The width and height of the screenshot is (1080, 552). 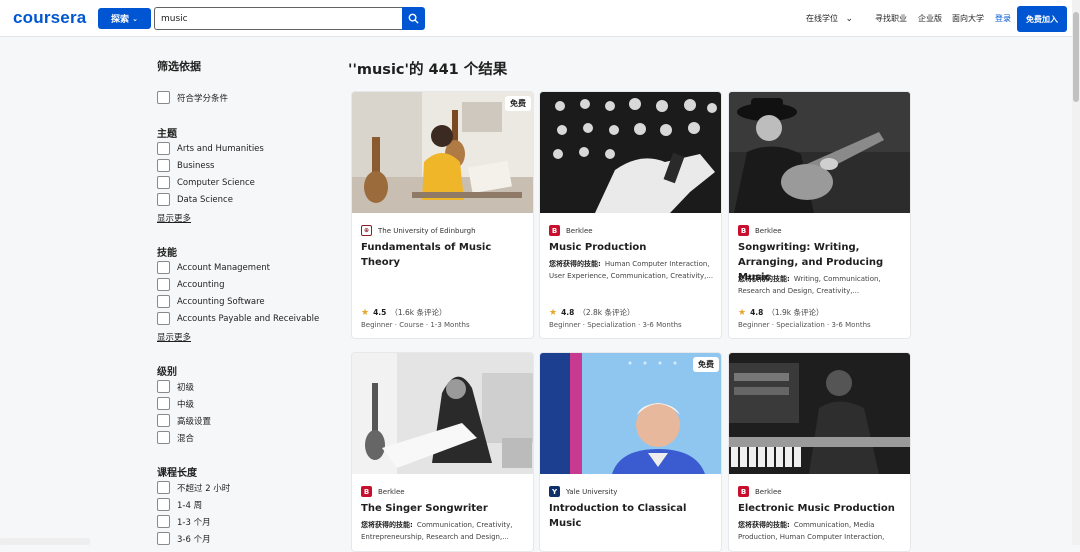 What do you see at coordinates (891, 18) in the screenshot?
I see `nav-careers: 寻找职业` at bounding box center [891, 18].